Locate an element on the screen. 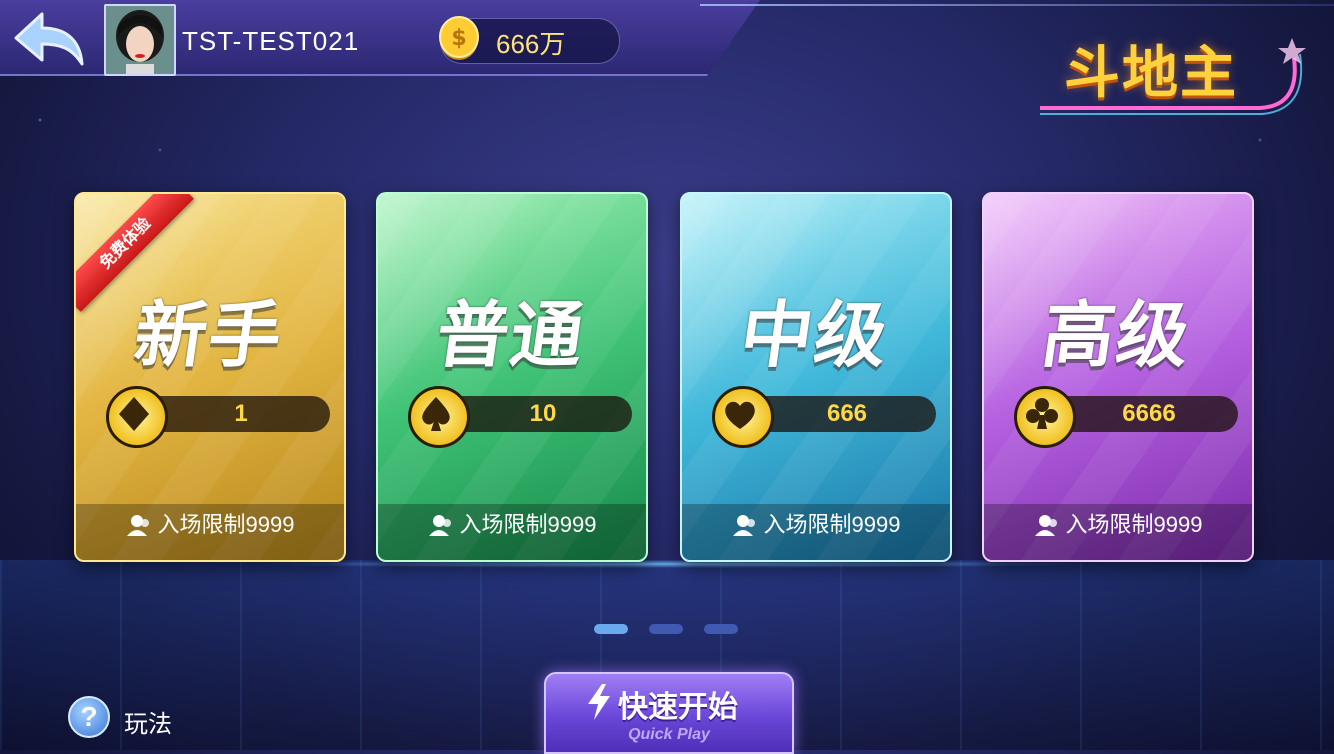 The image size is (1334, 754). room-tier-title: 新手 is located at coordinates (209, 335).